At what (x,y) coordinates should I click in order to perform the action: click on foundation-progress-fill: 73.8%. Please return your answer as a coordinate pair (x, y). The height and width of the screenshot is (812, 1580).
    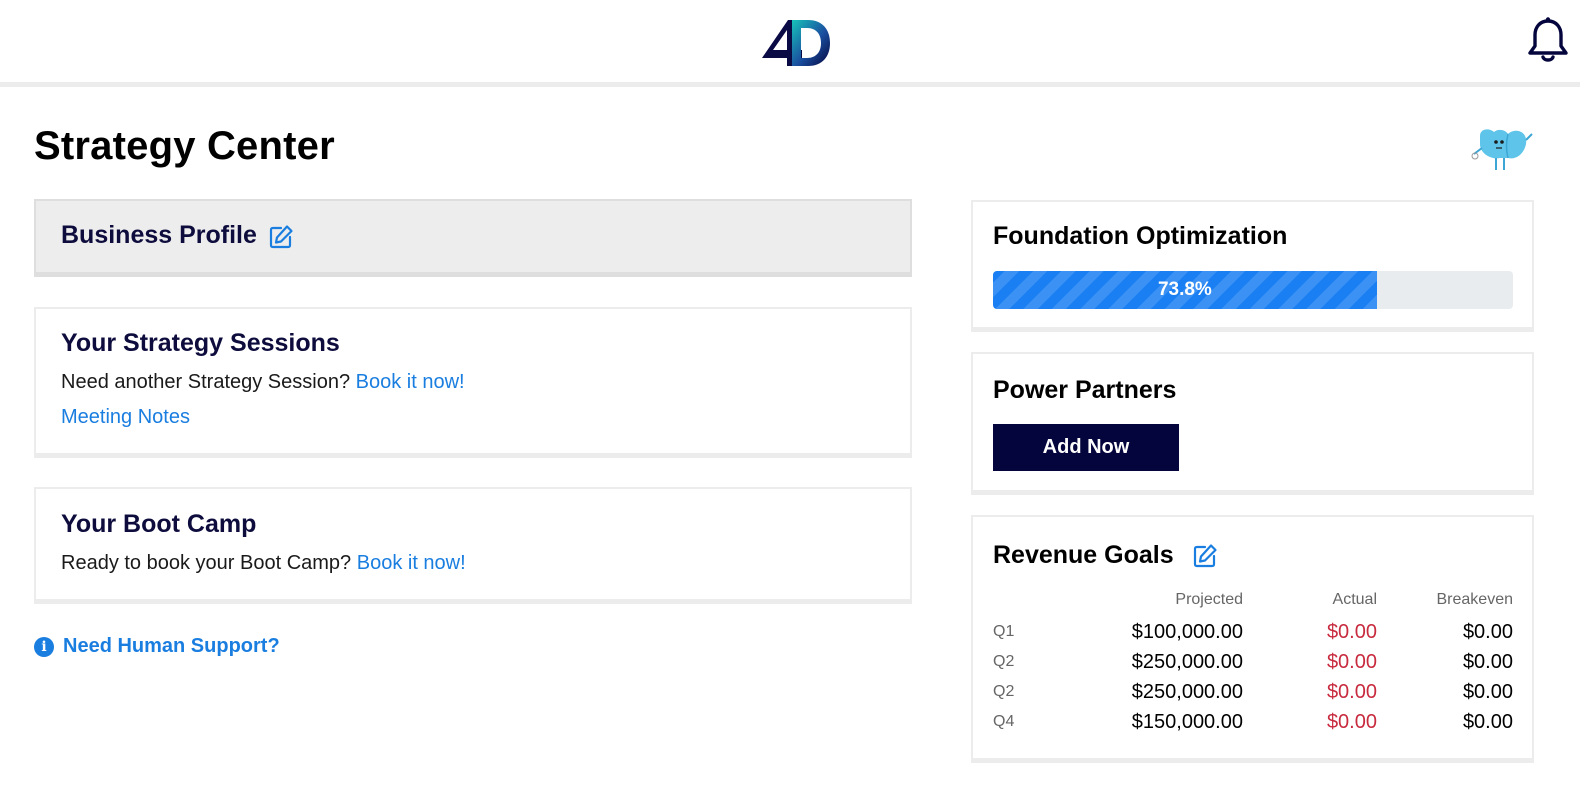
    Looking at the image, I should click on (1185, 290).